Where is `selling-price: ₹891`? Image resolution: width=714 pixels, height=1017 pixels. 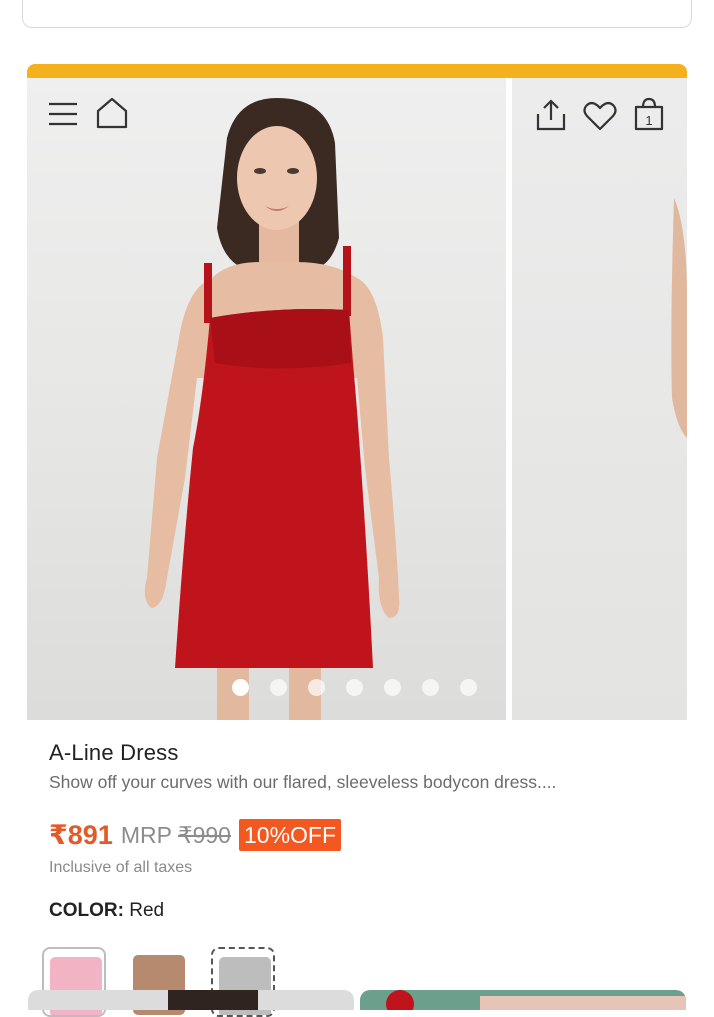
selling-price: ₹891 is located at coordinates (81, 834).